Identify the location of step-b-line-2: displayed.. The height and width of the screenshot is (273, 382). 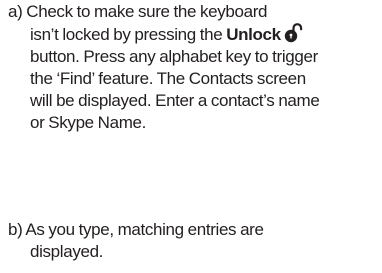
(67, 251).